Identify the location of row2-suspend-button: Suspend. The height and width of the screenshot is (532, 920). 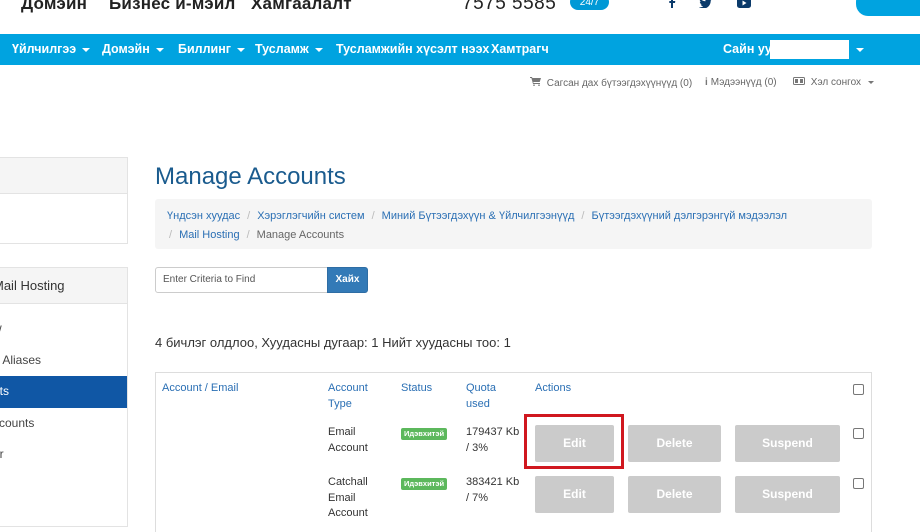
(787, 494).